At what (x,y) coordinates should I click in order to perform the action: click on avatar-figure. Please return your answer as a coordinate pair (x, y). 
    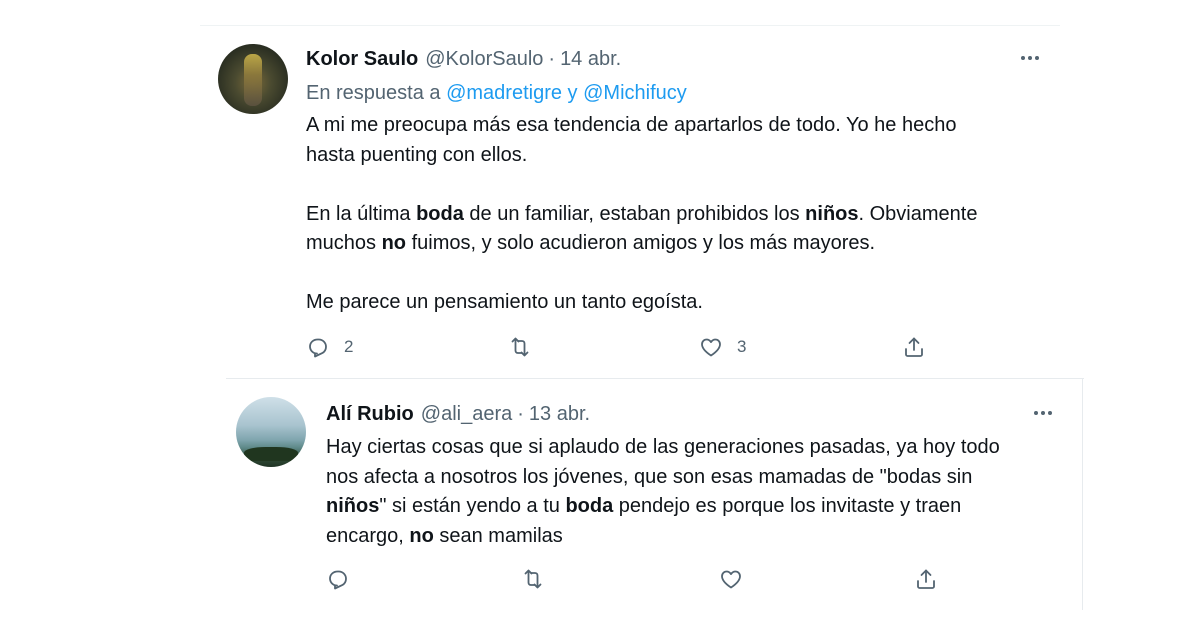
    Looking at the image, I should click on (253, 80).